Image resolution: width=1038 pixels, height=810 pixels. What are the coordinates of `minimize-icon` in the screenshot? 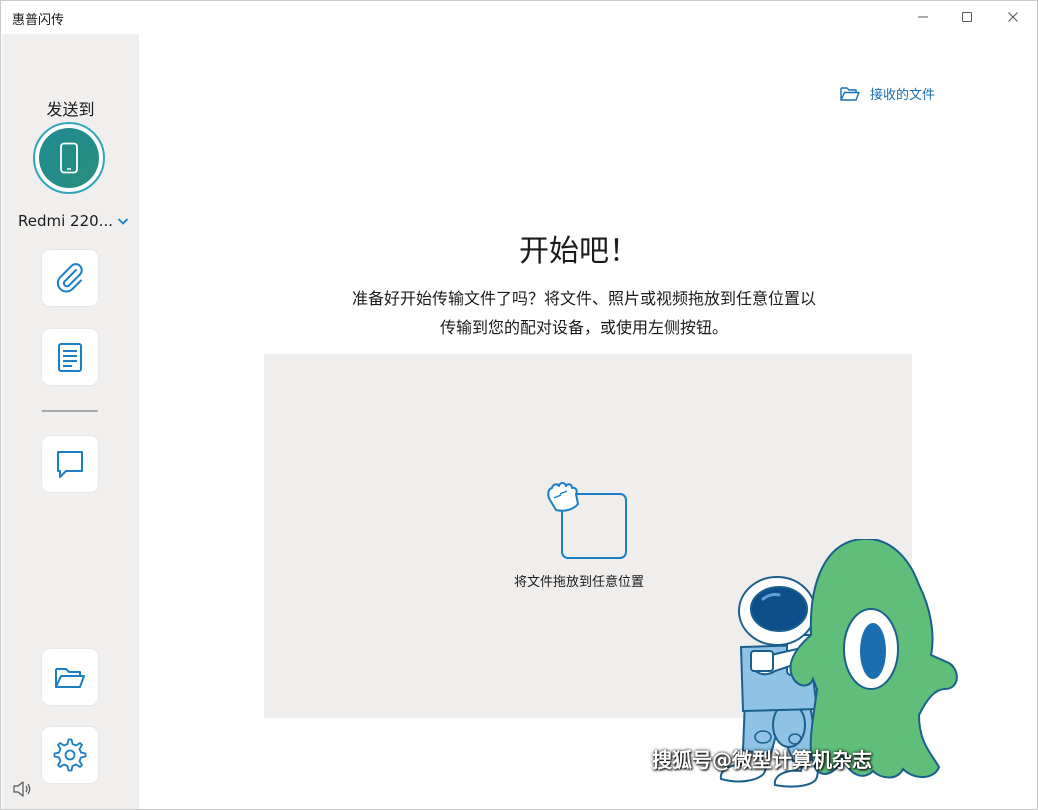 It's located at (923, 17).